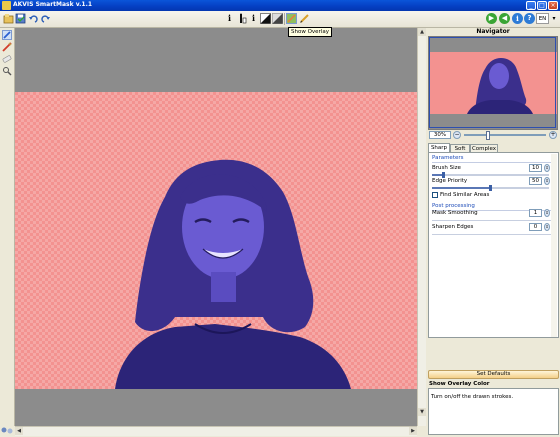  Describe the element at coordinates (547, 181) in the screenshot. I see `edge-priority-spinner-icon: ⇕` at that location.